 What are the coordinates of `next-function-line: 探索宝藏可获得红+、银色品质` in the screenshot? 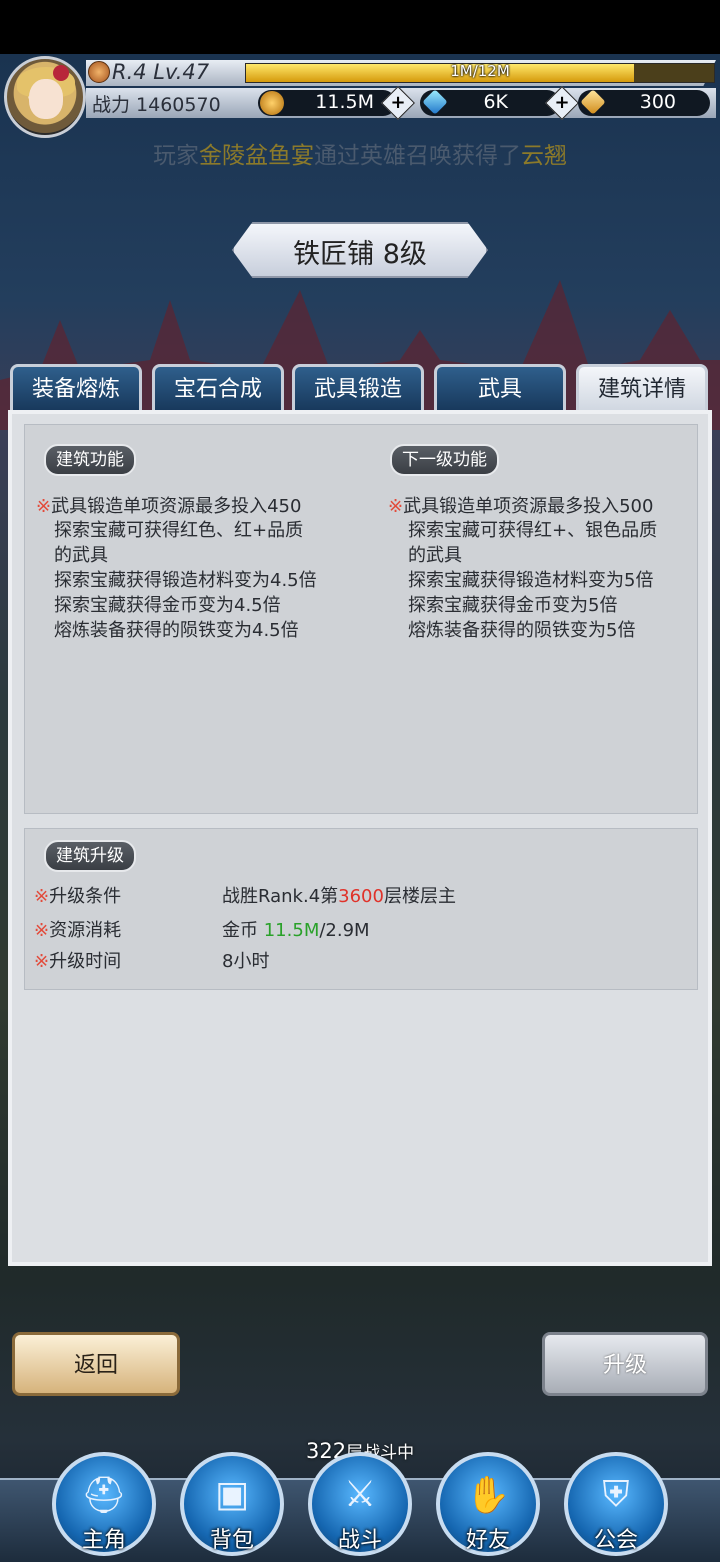 It's located at (533, 530).